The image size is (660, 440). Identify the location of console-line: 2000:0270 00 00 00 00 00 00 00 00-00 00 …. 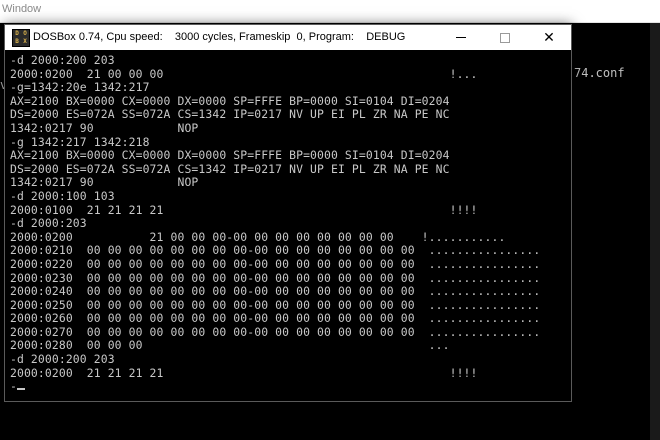
(275, 331).